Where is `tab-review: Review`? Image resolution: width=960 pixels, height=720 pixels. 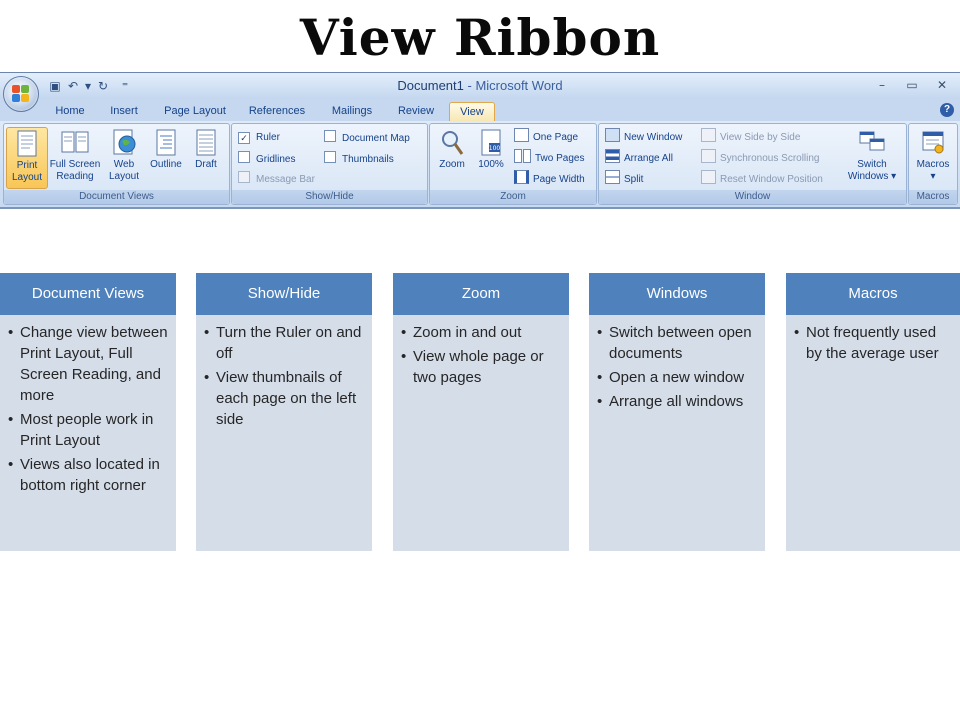 tab-review: Review is located at coordinates (416, 111).